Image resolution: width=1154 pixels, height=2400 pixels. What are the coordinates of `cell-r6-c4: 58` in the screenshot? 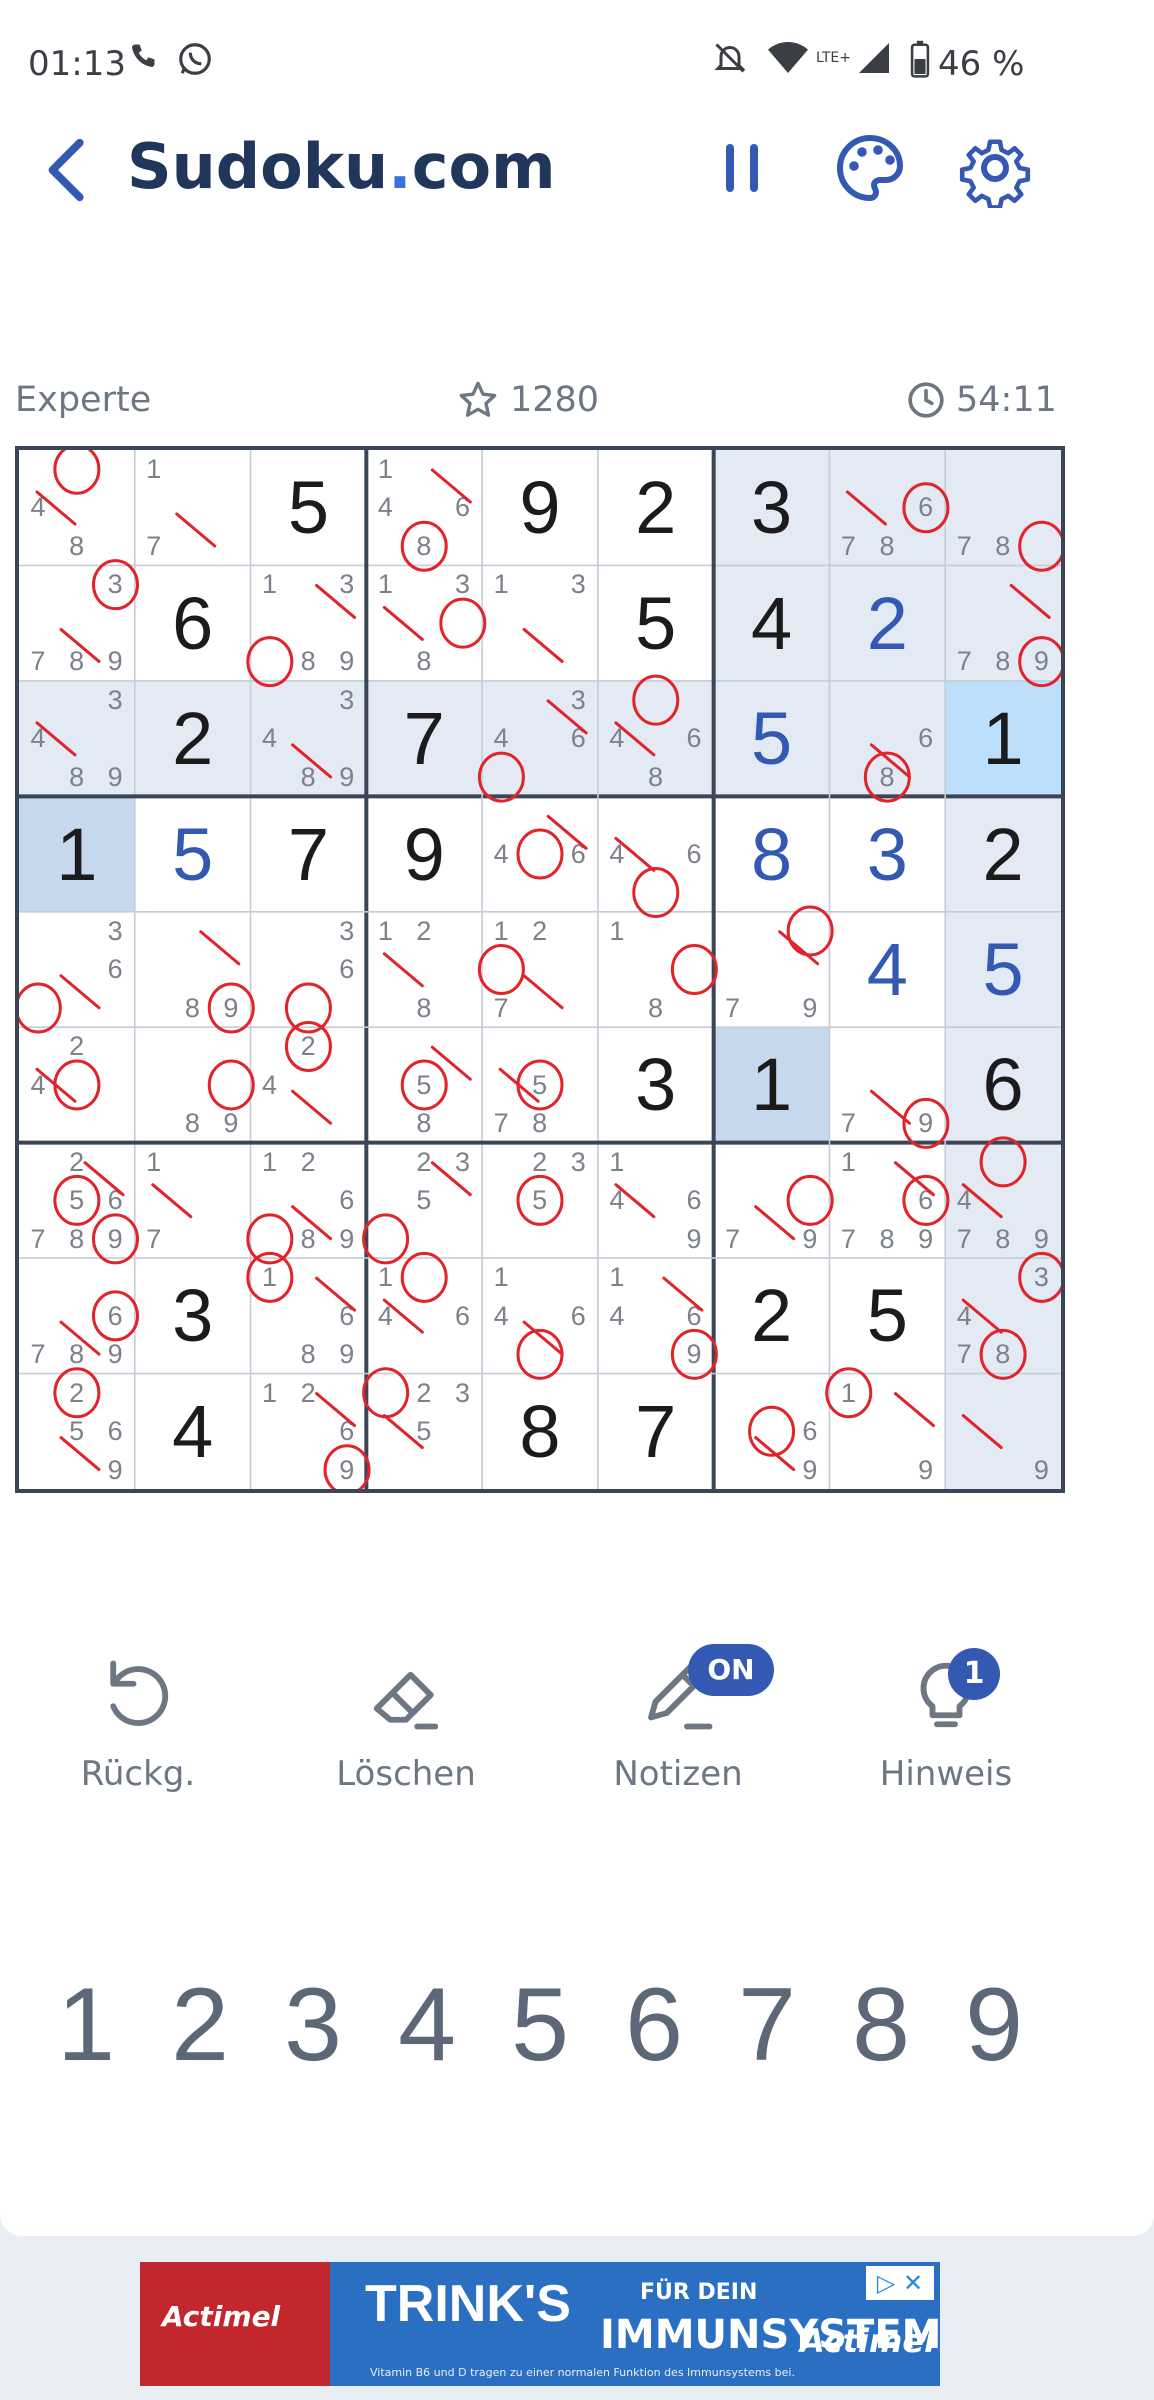 It's located at (424, 1084).